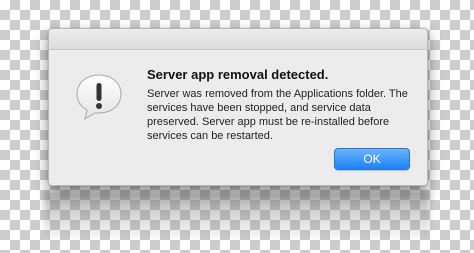 This screenshot has height=253, width=474. What do you see at coordinates (238, 39) in the screenshot?
I see `dialog-titlebar` at bounding box center [238, 39].